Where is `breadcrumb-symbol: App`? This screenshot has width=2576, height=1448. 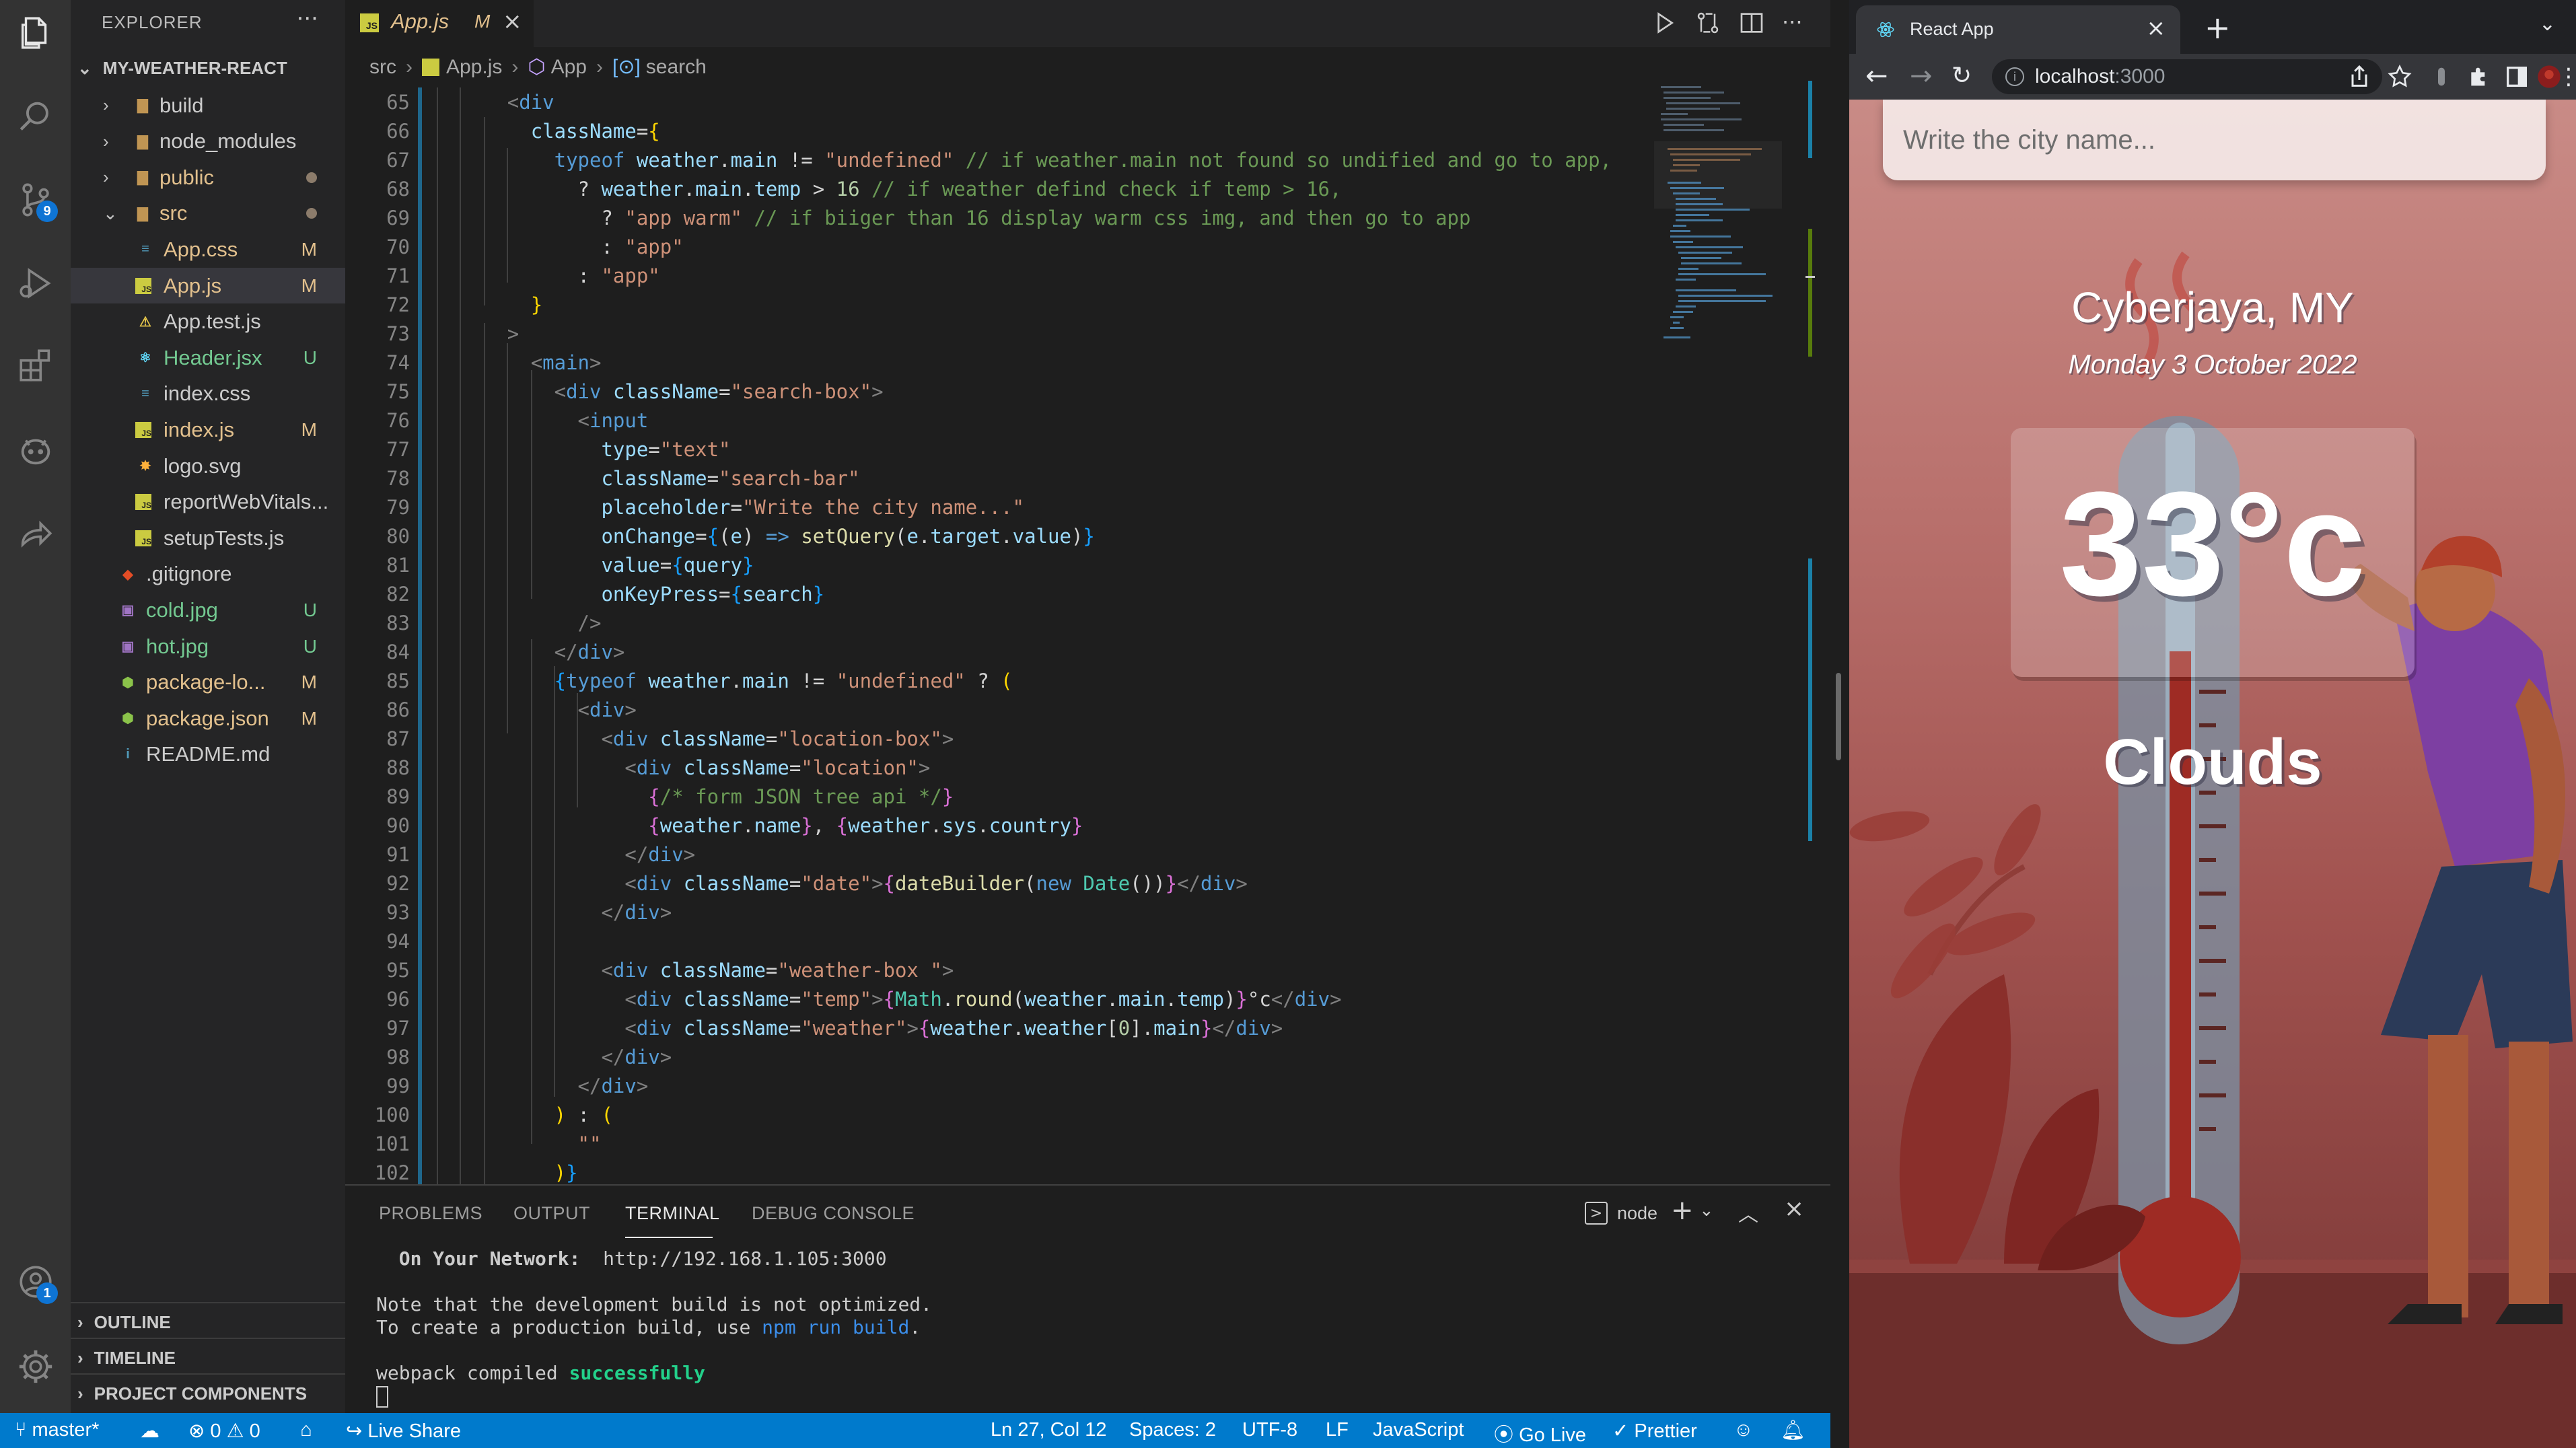 breadcrumb-symbol: App is located at coordinates (569, 67).